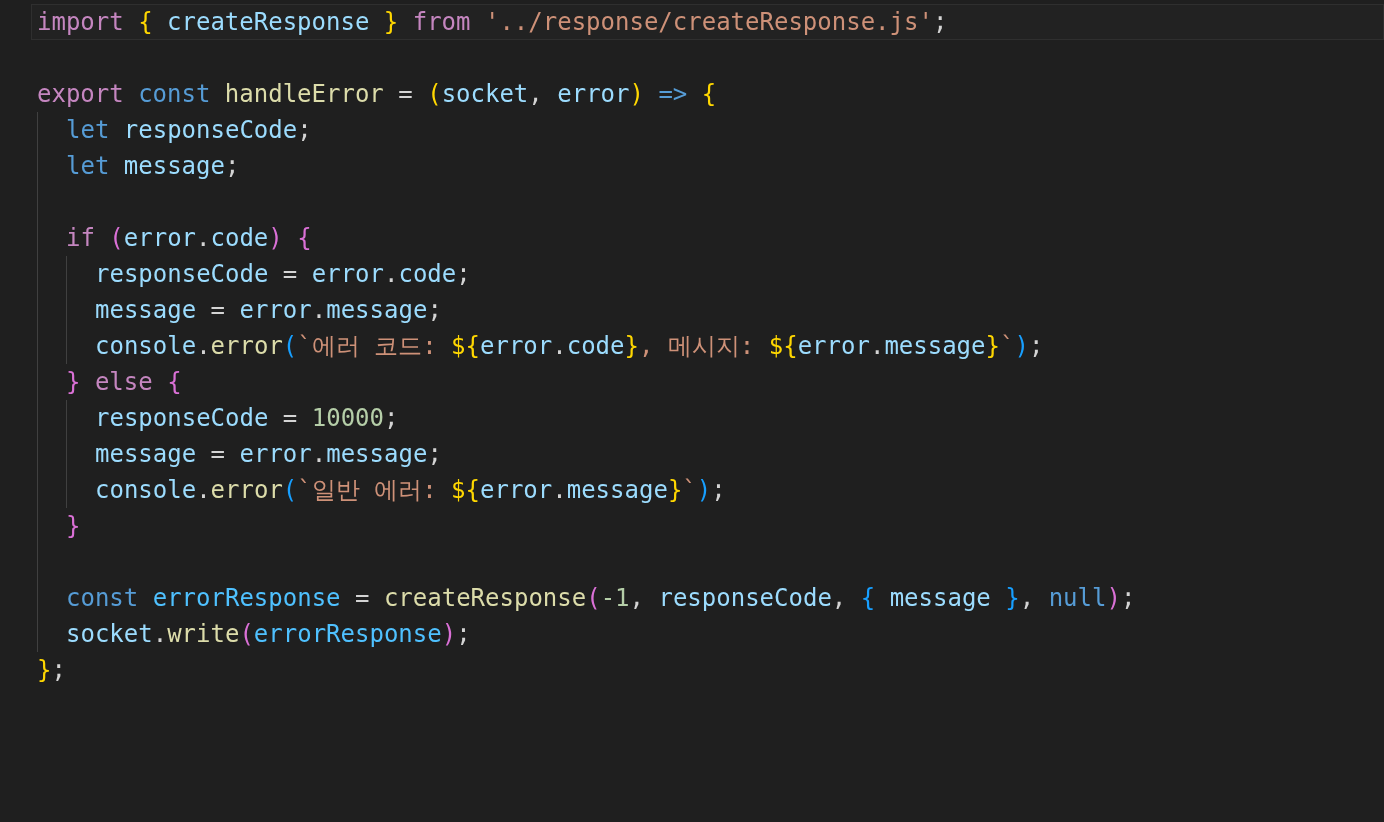  What do you see at coordinates (569, 346) in the screenshot?
I see `code-line: console.error(`에러 코드: ${error.code}, 메시지: ${error.message}`);` at bounding box center [569, 346].